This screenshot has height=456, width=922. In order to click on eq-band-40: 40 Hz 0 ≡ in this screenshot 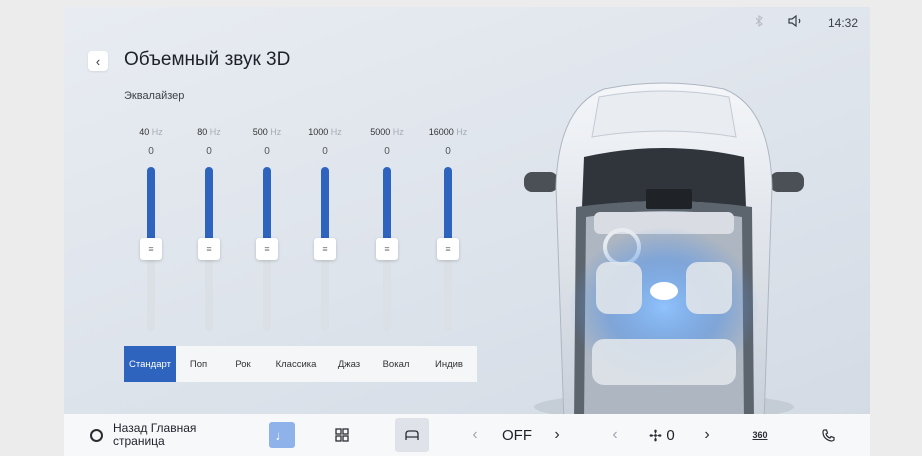, I will do `click(151, 232)`.